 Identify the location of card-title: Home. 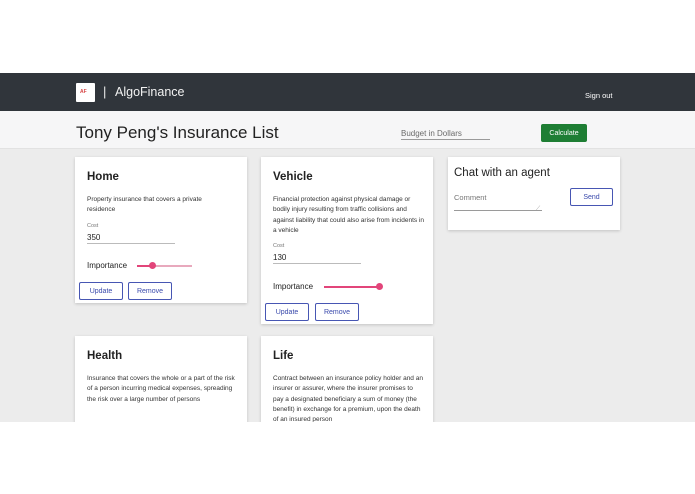
(103, 177).